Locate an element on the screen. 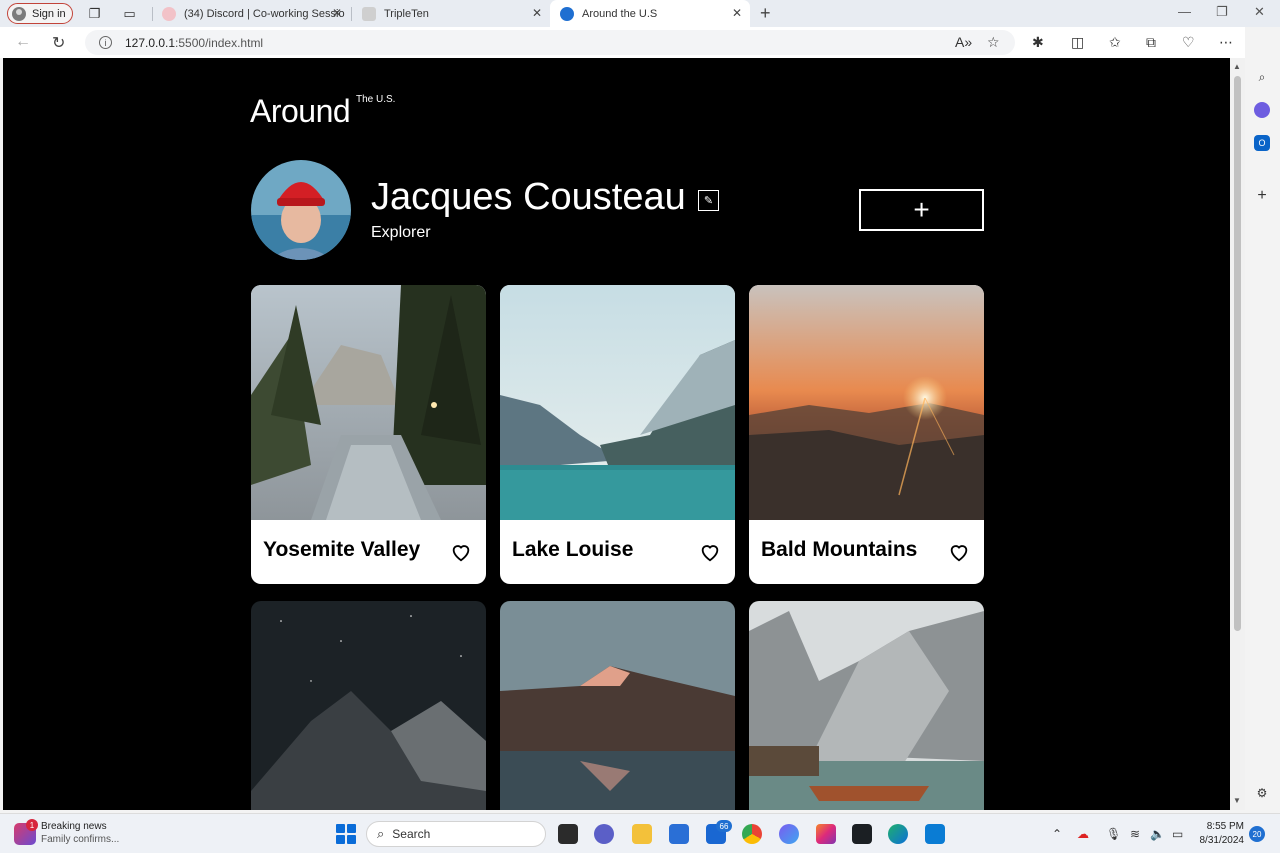 Image resolution: width=1280 pixels, height=853 pixels. card-title: Yosemite Valley is located at coordinates (342, 549).